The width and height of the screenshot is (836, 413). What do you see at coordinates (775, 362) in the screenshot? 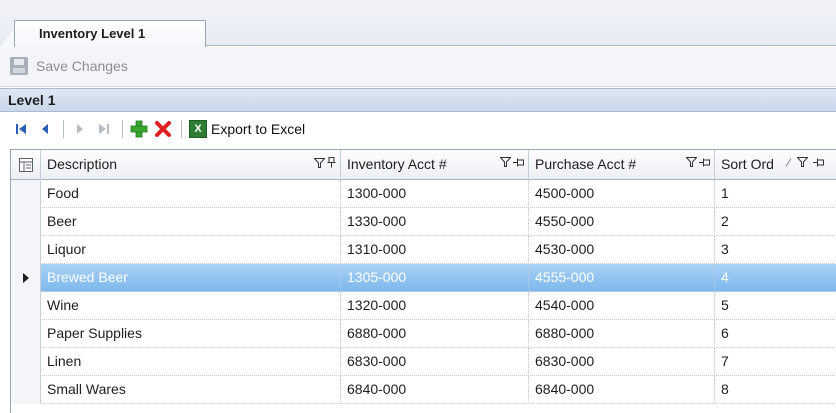
I see `cell-sort-order: 7` at bounding box center [775, 362].